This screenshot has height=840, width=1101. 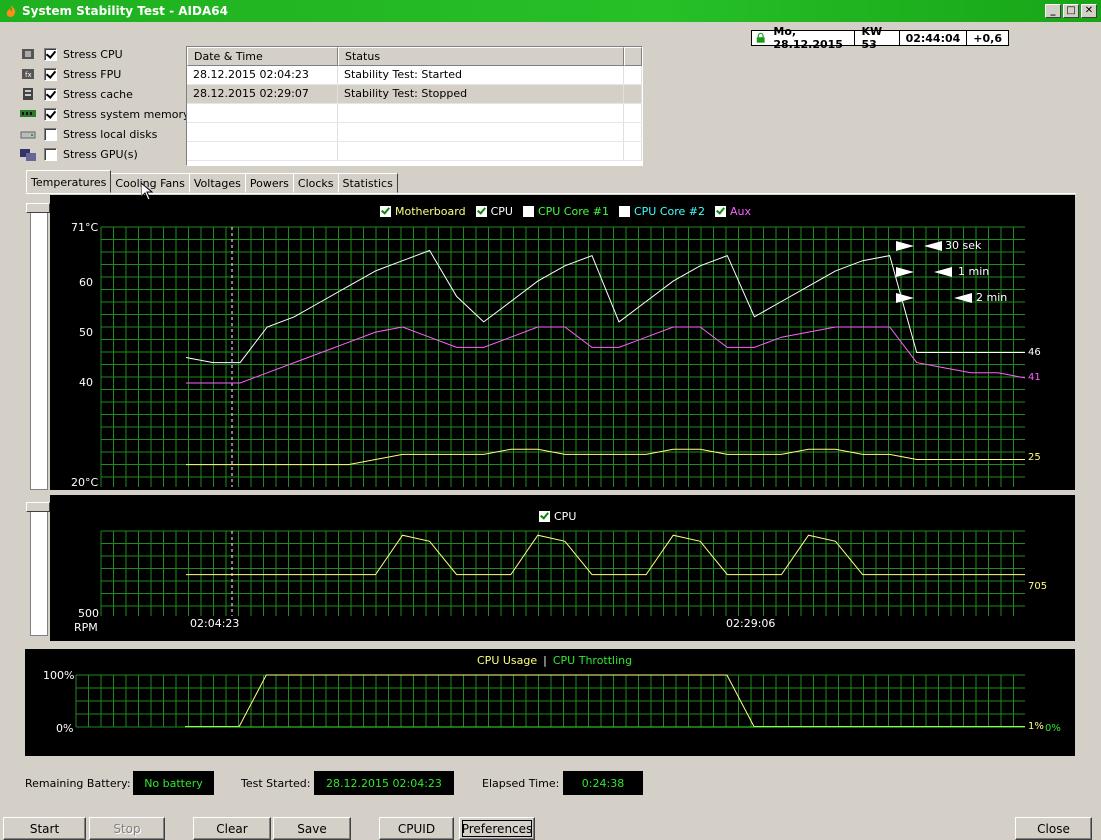 What do you see at coordinates (86, 282) in the screenshot?
I see `temp-tick: 60` at bounding box center [86, 282].